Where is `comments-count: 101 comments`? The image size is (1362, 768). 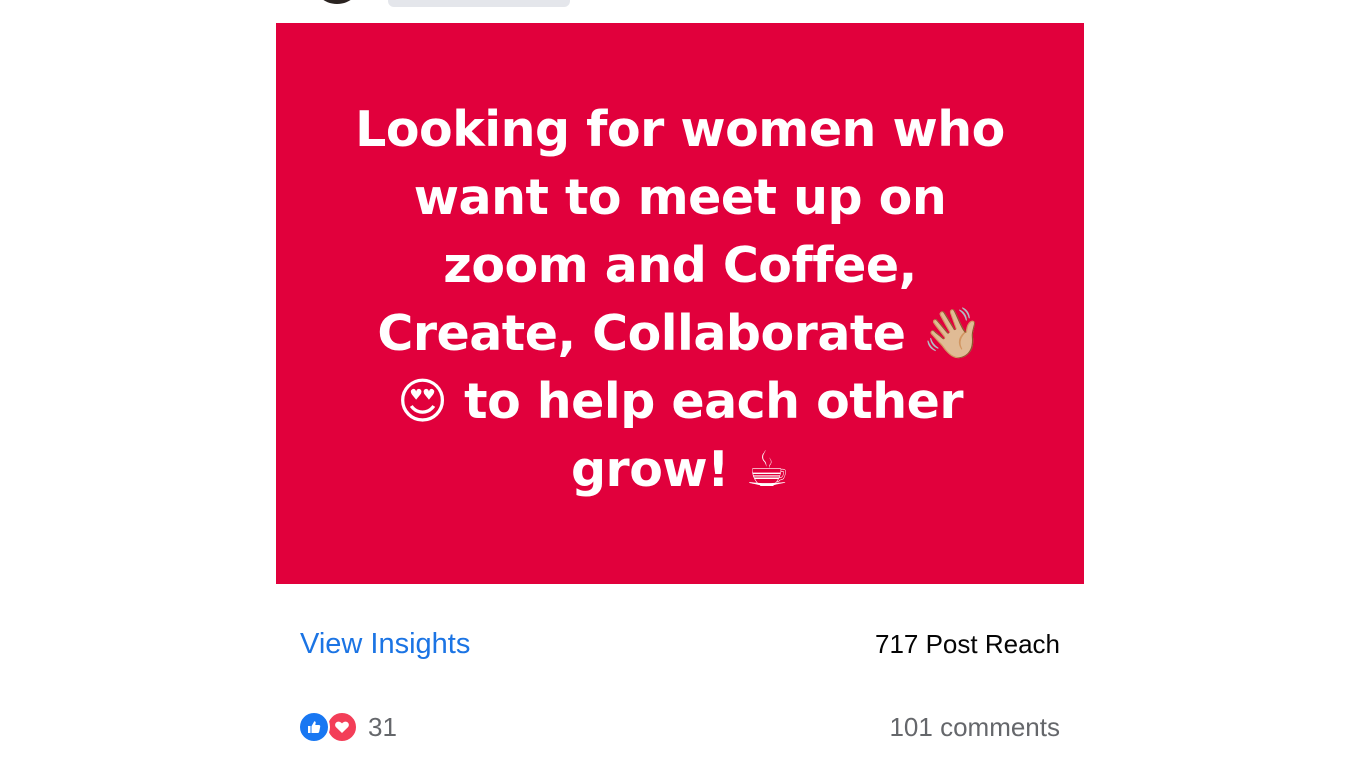
comments-count: 101 comments is located at coordinates (974, 727).